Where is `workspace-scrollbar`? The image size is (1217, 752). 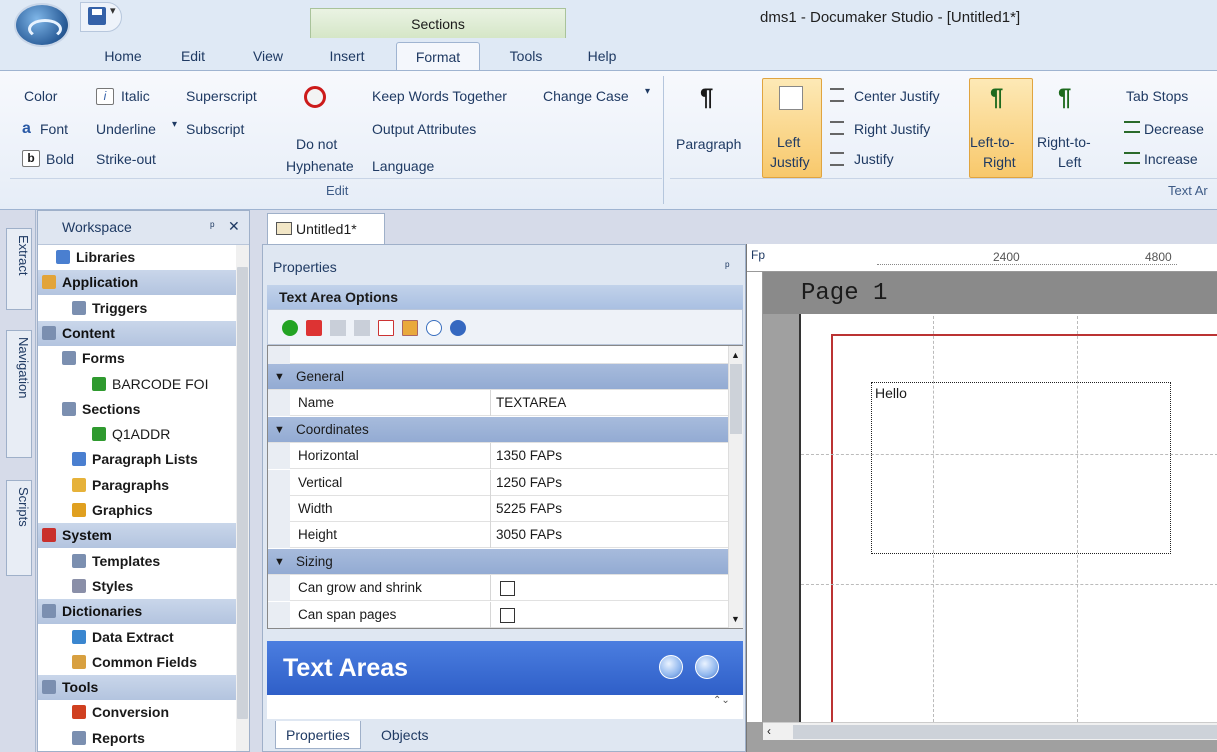 workspace-scrollbar is located at coordinates (242, 498).